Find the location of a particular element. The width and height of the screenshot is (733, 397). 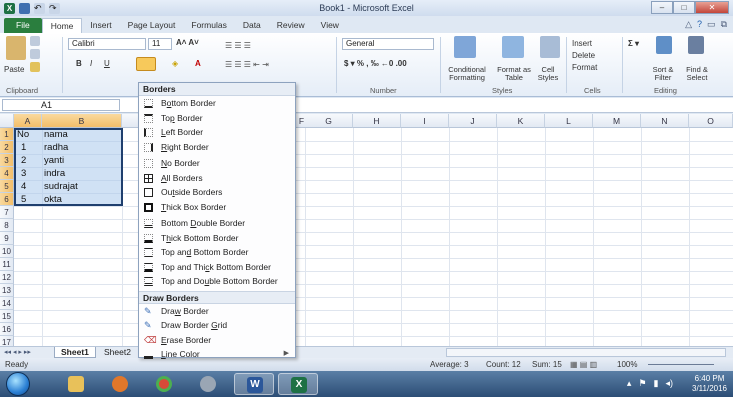

row-header: 5 is located at coordinates (7, 186).